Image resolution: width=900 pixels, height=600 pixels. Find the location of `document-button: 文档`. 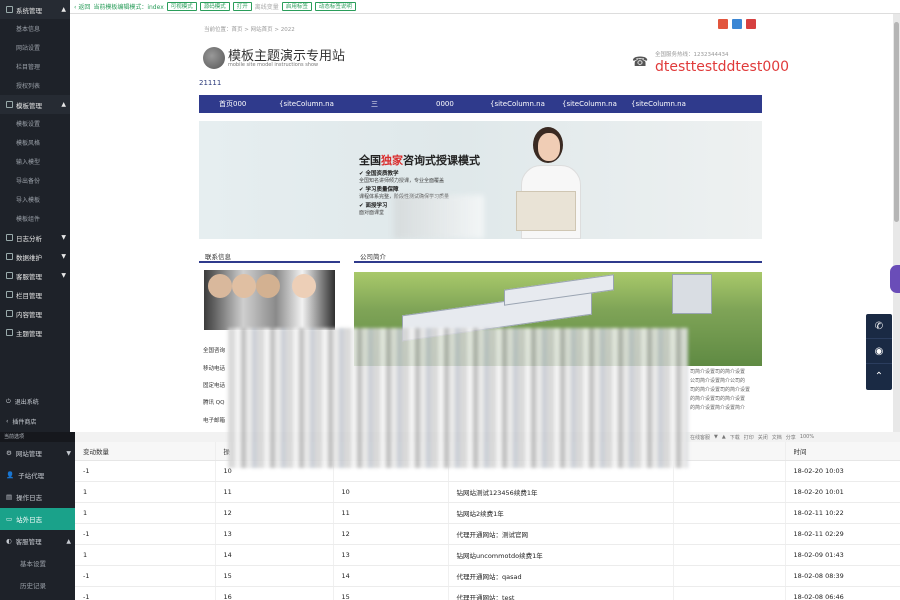

document-button: 文档 is located at coordinates (777, 437).